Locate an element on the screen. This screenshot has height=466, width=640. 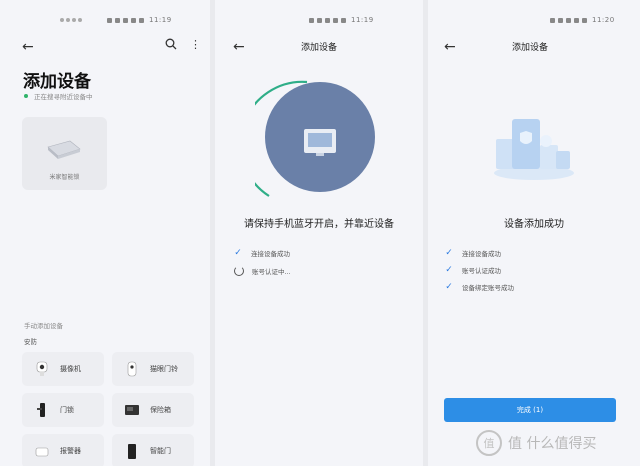
lock-device-icon is located at coordinates (64, 149).